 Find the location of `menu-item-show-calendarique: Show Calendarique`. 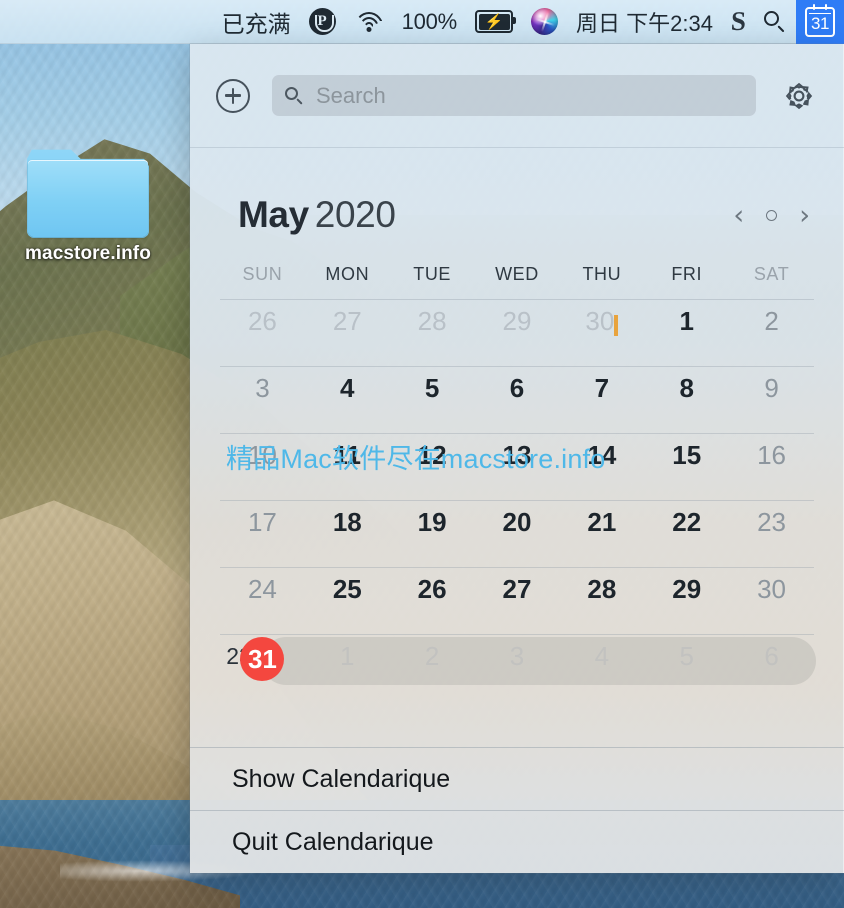

menu-item-show-calendarique: Show Calendarique is located at coordinates (517, 779).